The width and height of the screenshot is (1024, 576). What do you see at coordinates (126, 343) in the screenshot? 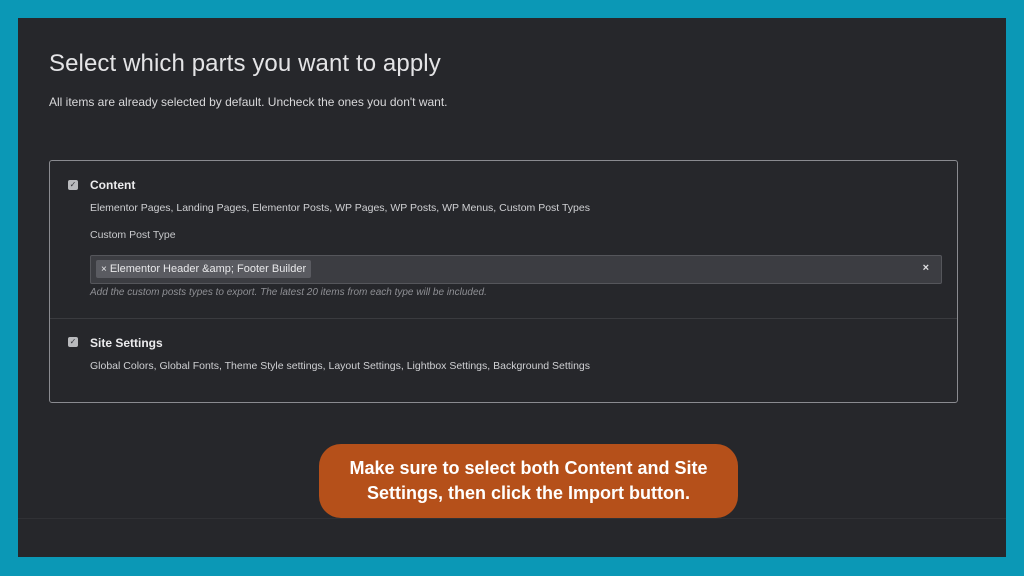
I see `site-settings-title: Site Settings` at bounding box center [126, 343].